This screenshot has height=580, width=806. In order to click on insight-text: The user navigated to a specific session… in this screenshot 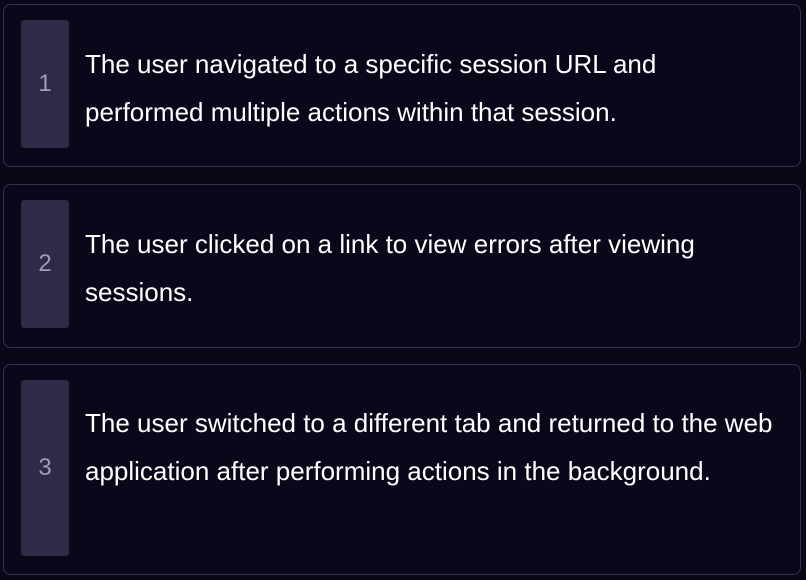, I will do `click(371, 88)`.